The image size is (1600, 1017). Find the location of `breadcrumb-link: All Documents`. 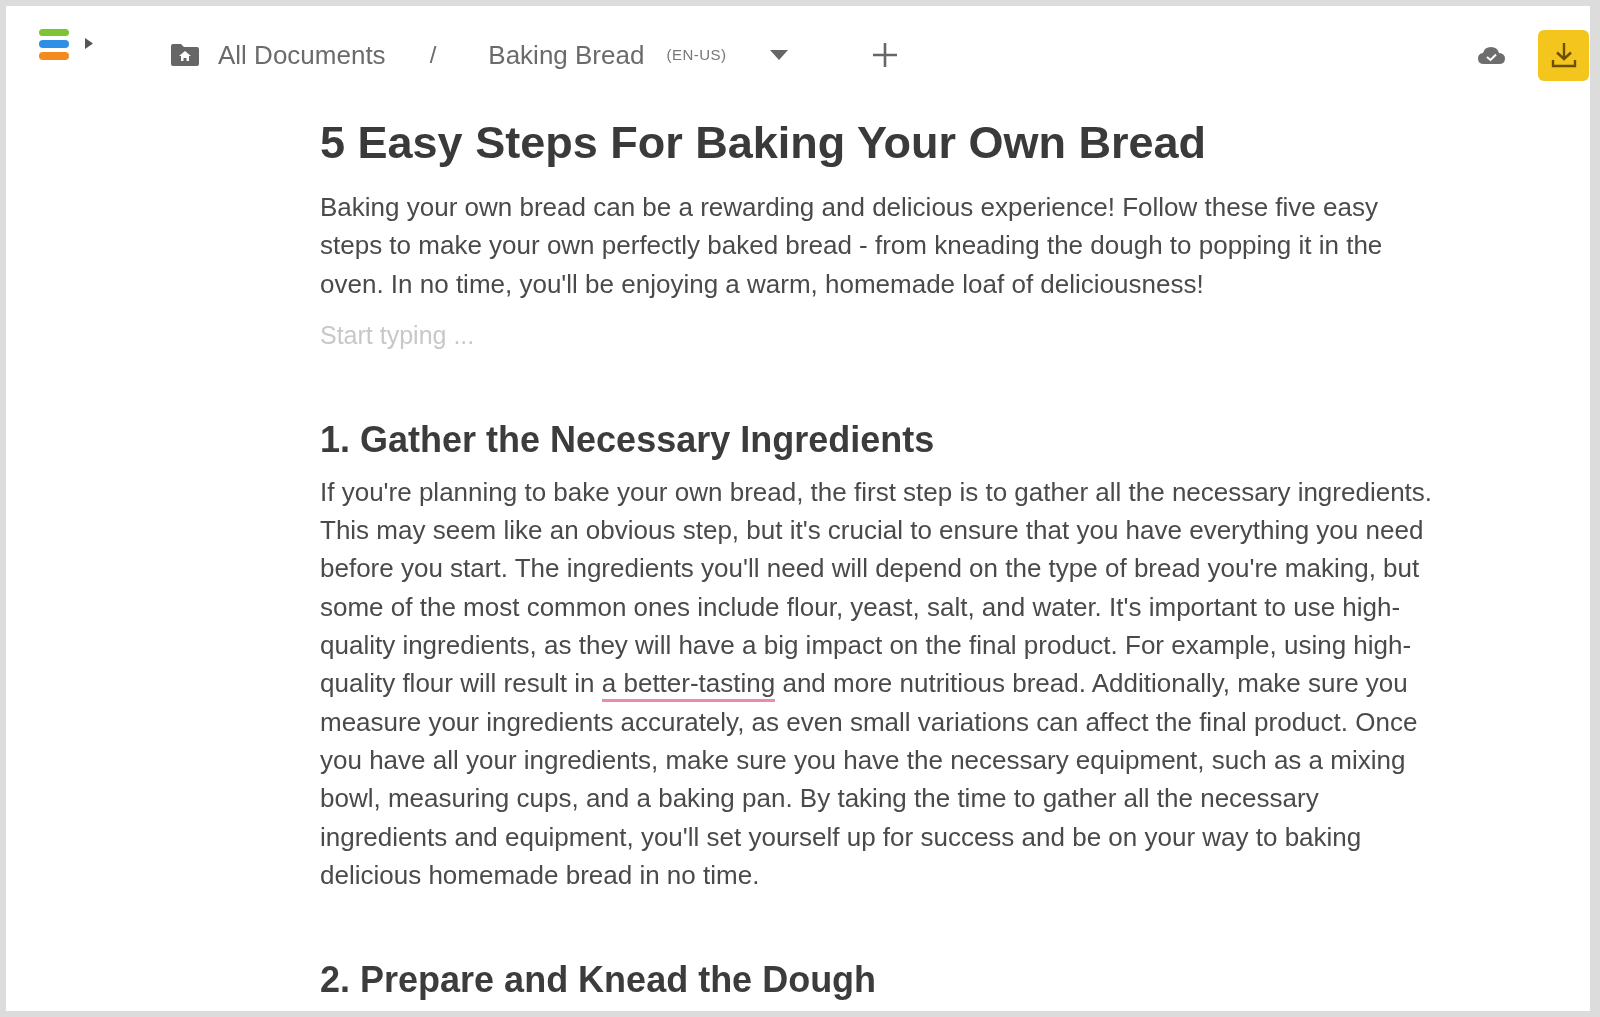

breadcrumb-link: All Documents is located at coordinates (302, 55).